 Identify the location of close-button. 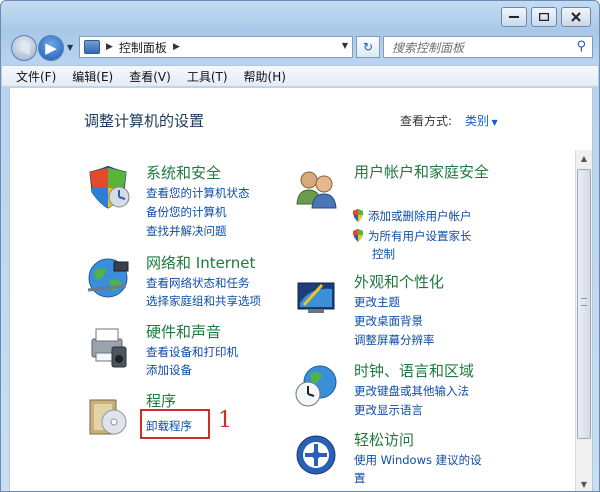
(576, 17).